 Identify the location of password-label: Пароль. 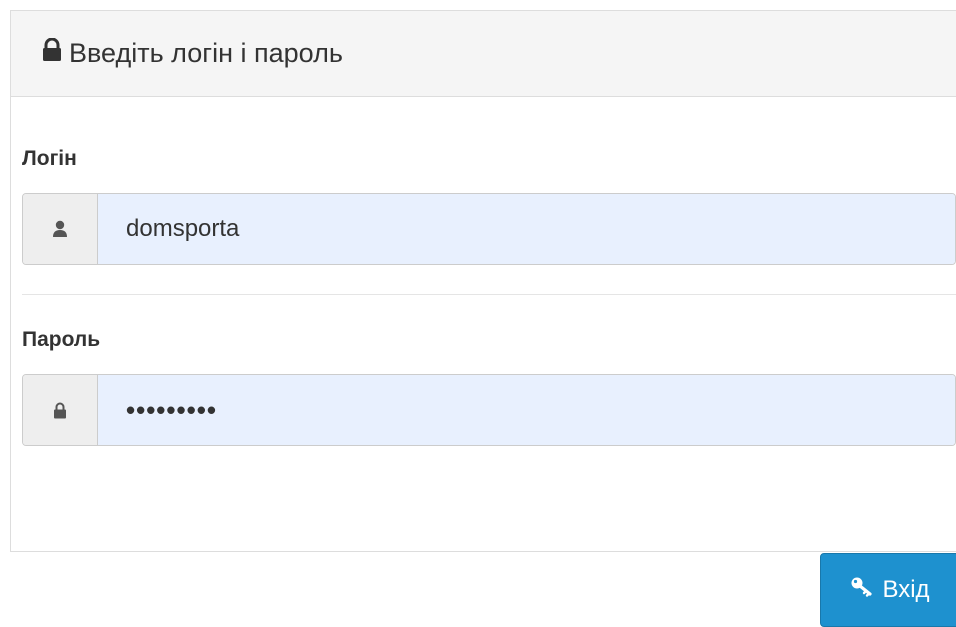
(61, 339).